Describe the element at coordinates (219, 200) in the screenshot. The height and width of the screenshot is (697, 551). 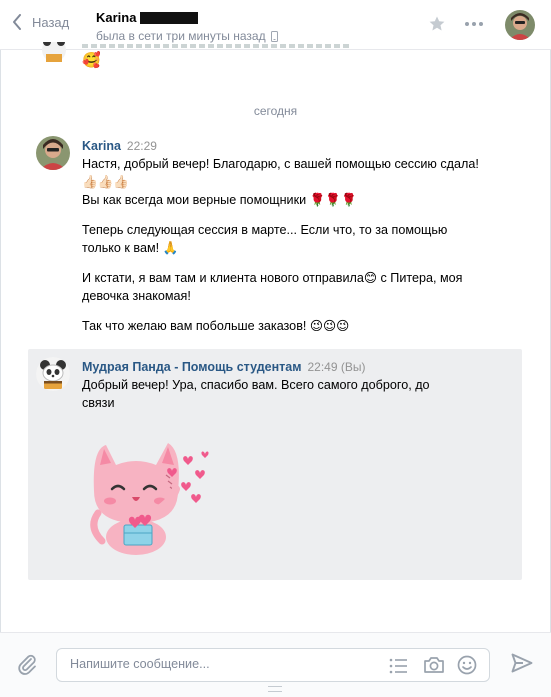
I see `message-paragraph: Вы как всегда мои верные помощники 🌹🌹🌹` at that location.